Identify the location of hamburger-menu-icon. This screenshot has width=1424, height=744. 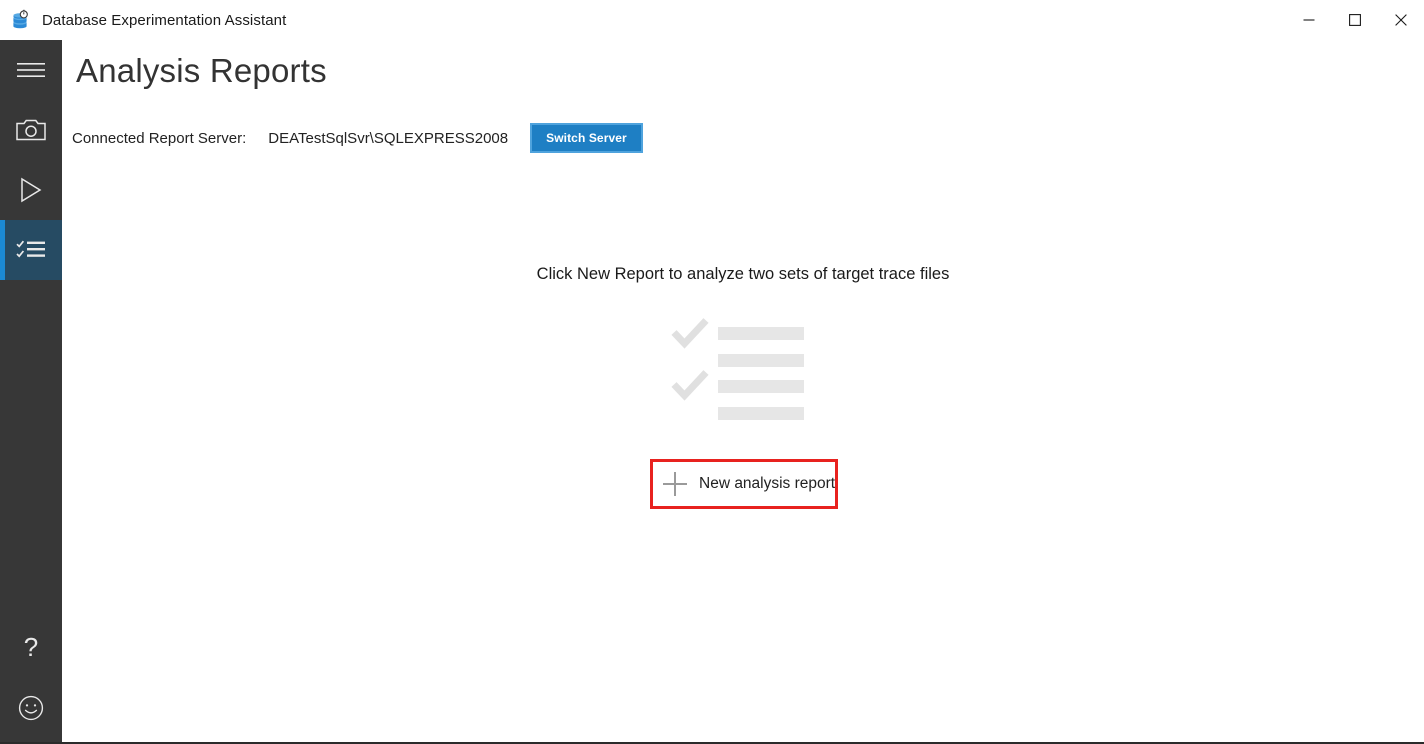
(31, 70).